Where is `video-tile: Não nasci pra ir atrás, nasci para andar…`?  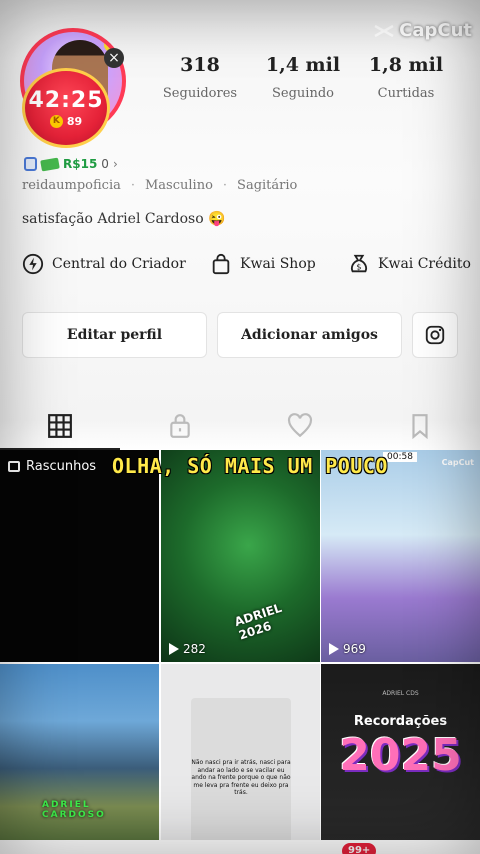
video-tile: Não nasci pra ir atrás, nasci para andar… is located at coordinates (240, 759).